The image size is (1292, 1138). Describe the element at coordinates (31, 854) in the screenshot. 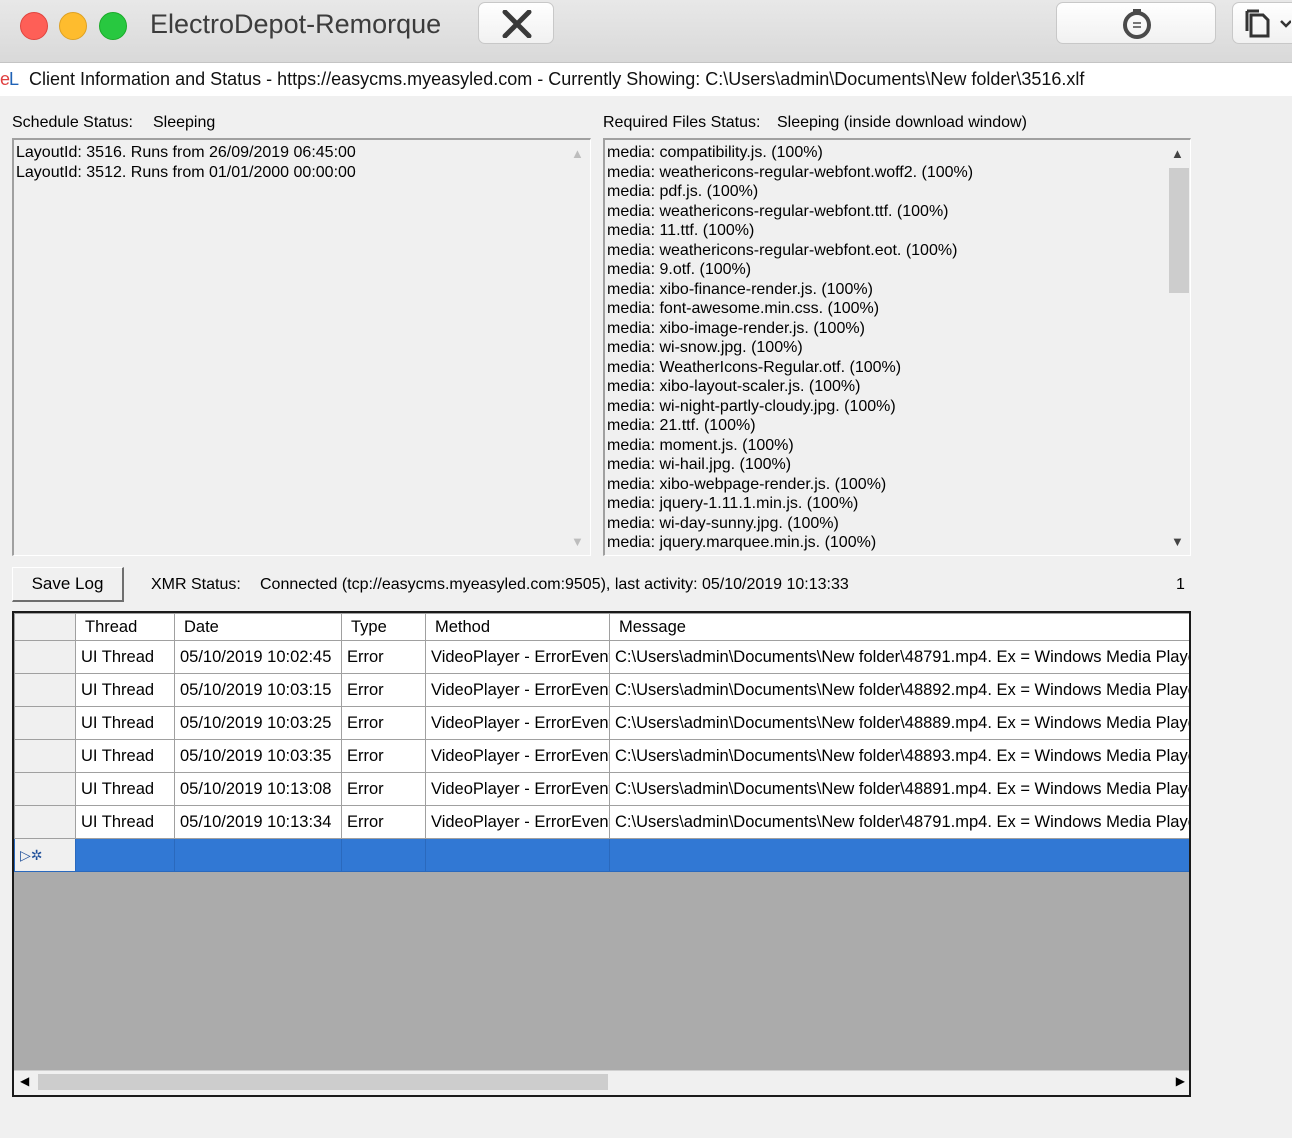

I see `new-row-pointer-icon: ▷✲` at that location.